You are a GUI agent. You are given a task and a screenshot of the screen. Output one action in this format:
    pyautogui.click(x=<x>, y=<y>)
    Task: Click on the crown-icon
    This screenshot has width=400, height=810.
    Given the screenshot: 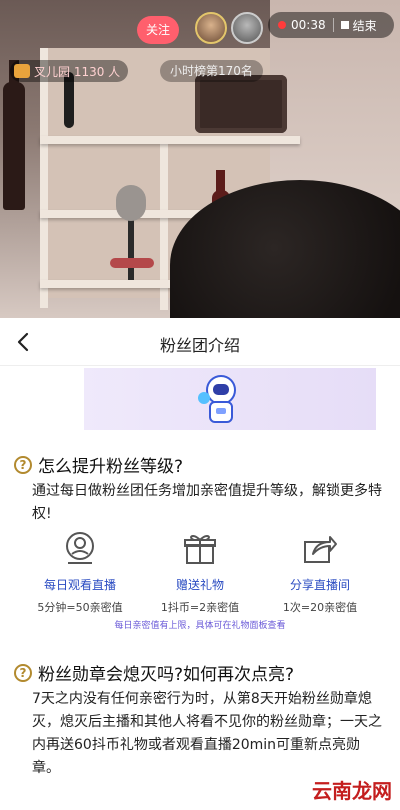 What is the action you would take?
    pyautogui.click(x=22, y=71)
    